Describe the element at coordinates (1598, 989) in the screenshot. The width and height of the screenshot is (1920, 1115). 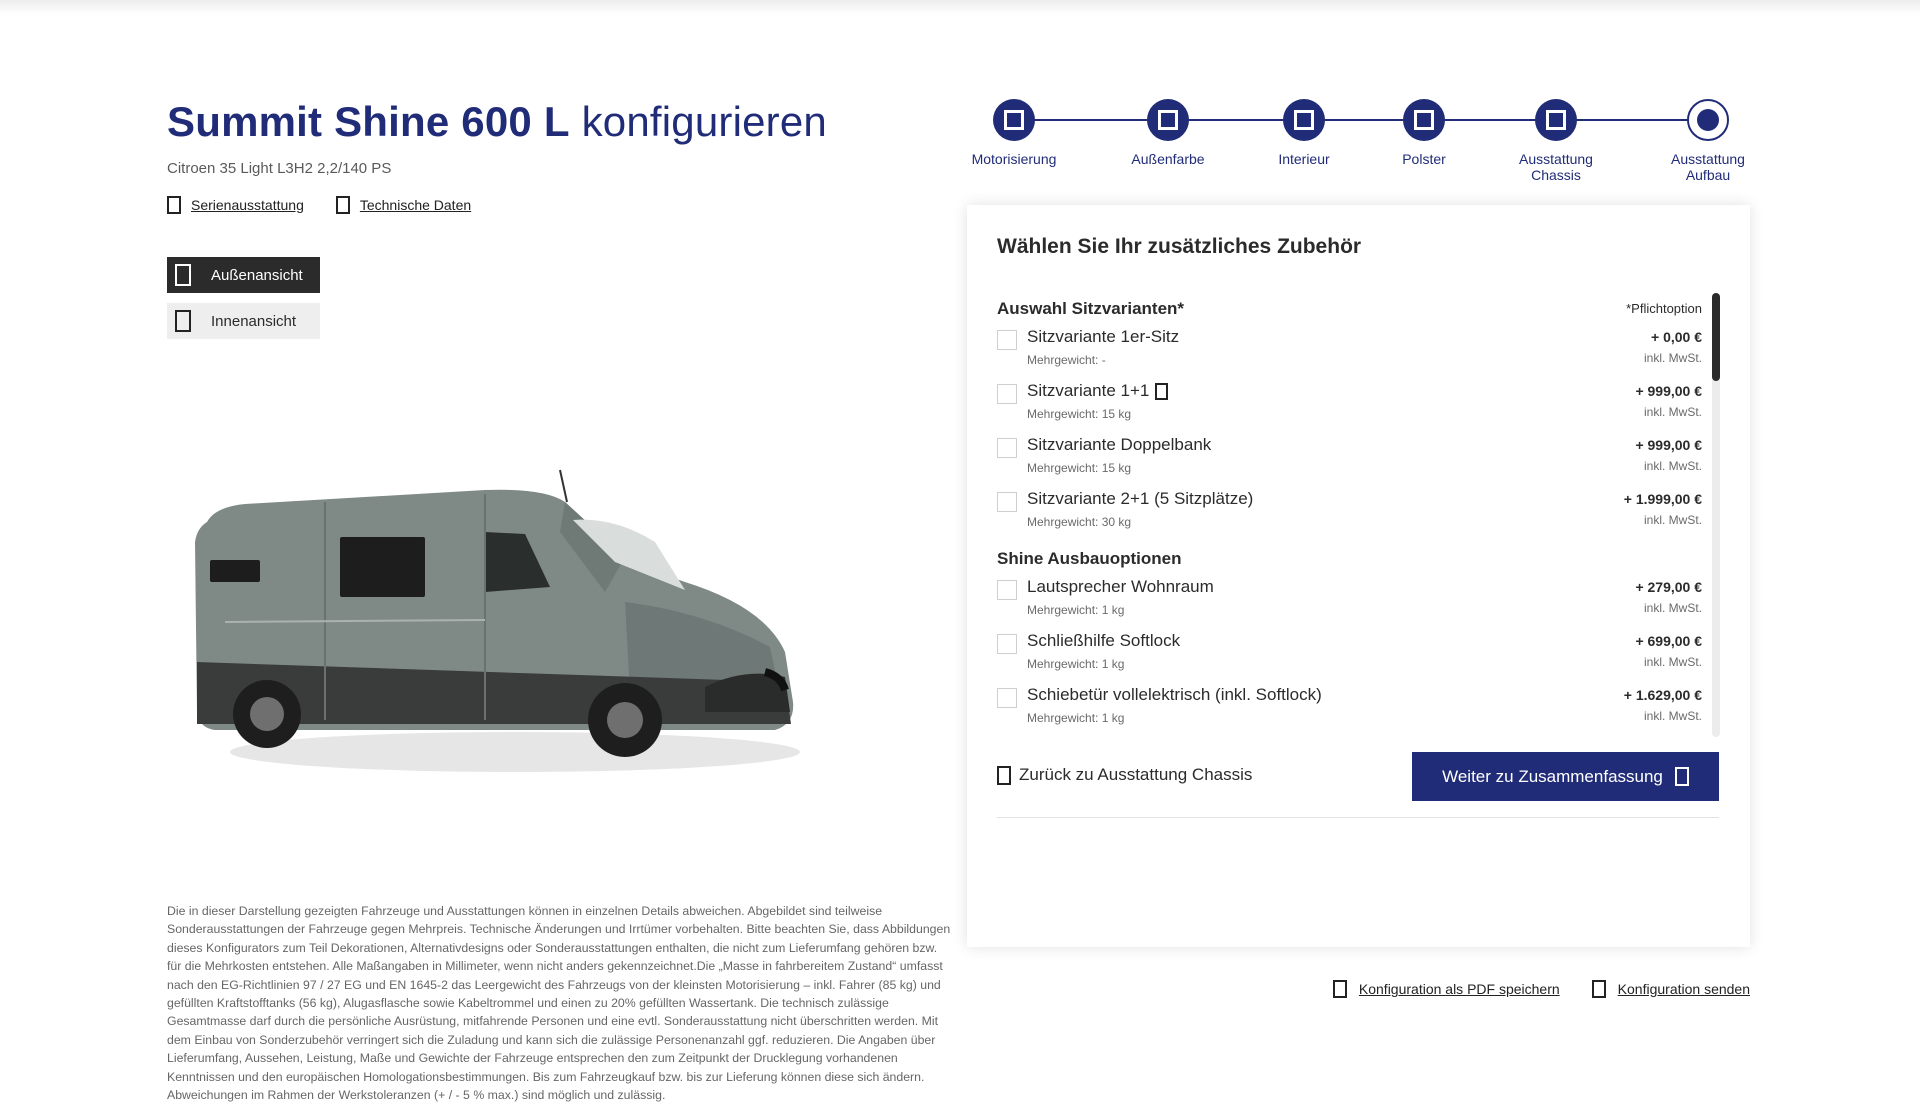
I see `send-icon` at that location.